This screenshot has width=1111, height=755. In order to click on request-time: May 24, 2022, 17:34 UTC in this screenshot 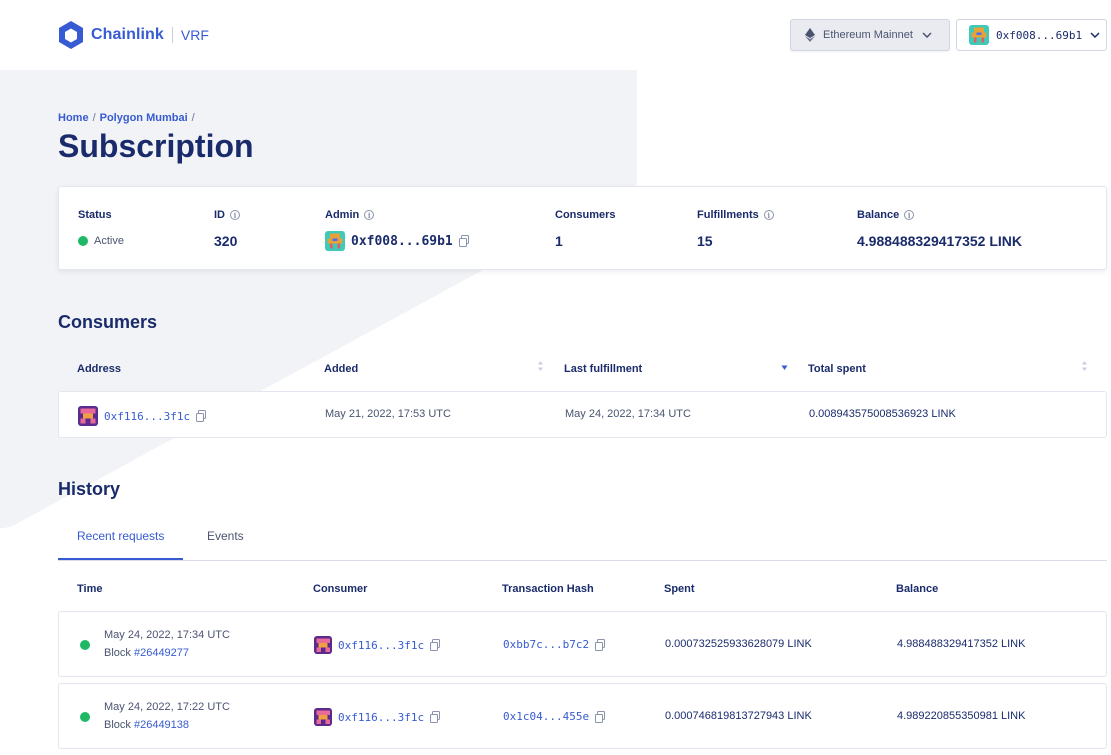, I will do `click(167, 635)`.